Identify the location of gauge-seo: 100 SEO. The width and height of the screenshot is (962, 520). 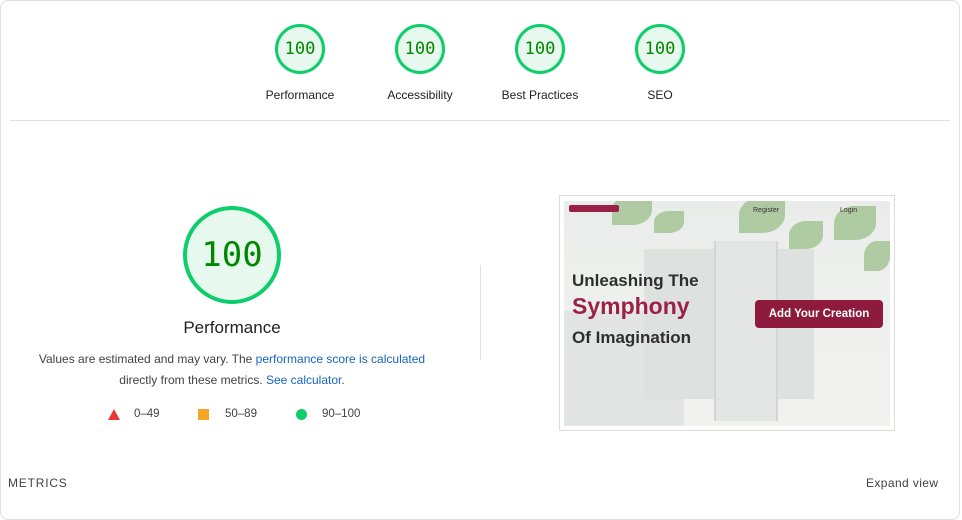
(660, 63).